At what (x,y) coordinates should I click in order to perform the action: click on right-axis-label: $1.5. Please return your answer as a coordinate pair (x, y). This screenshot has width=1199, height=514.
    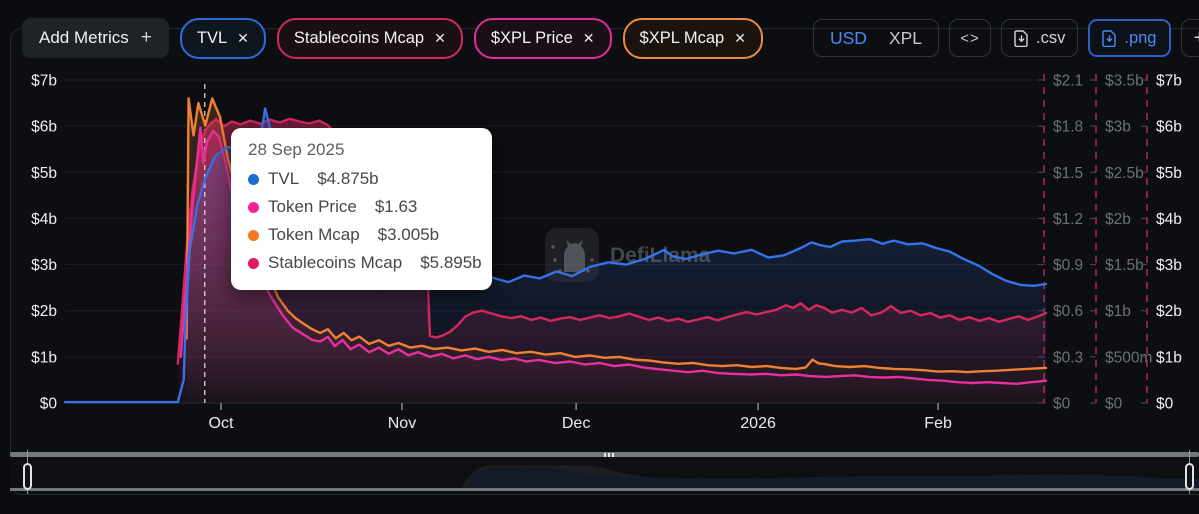
    Looking at the image, I should click on (1068, 173).